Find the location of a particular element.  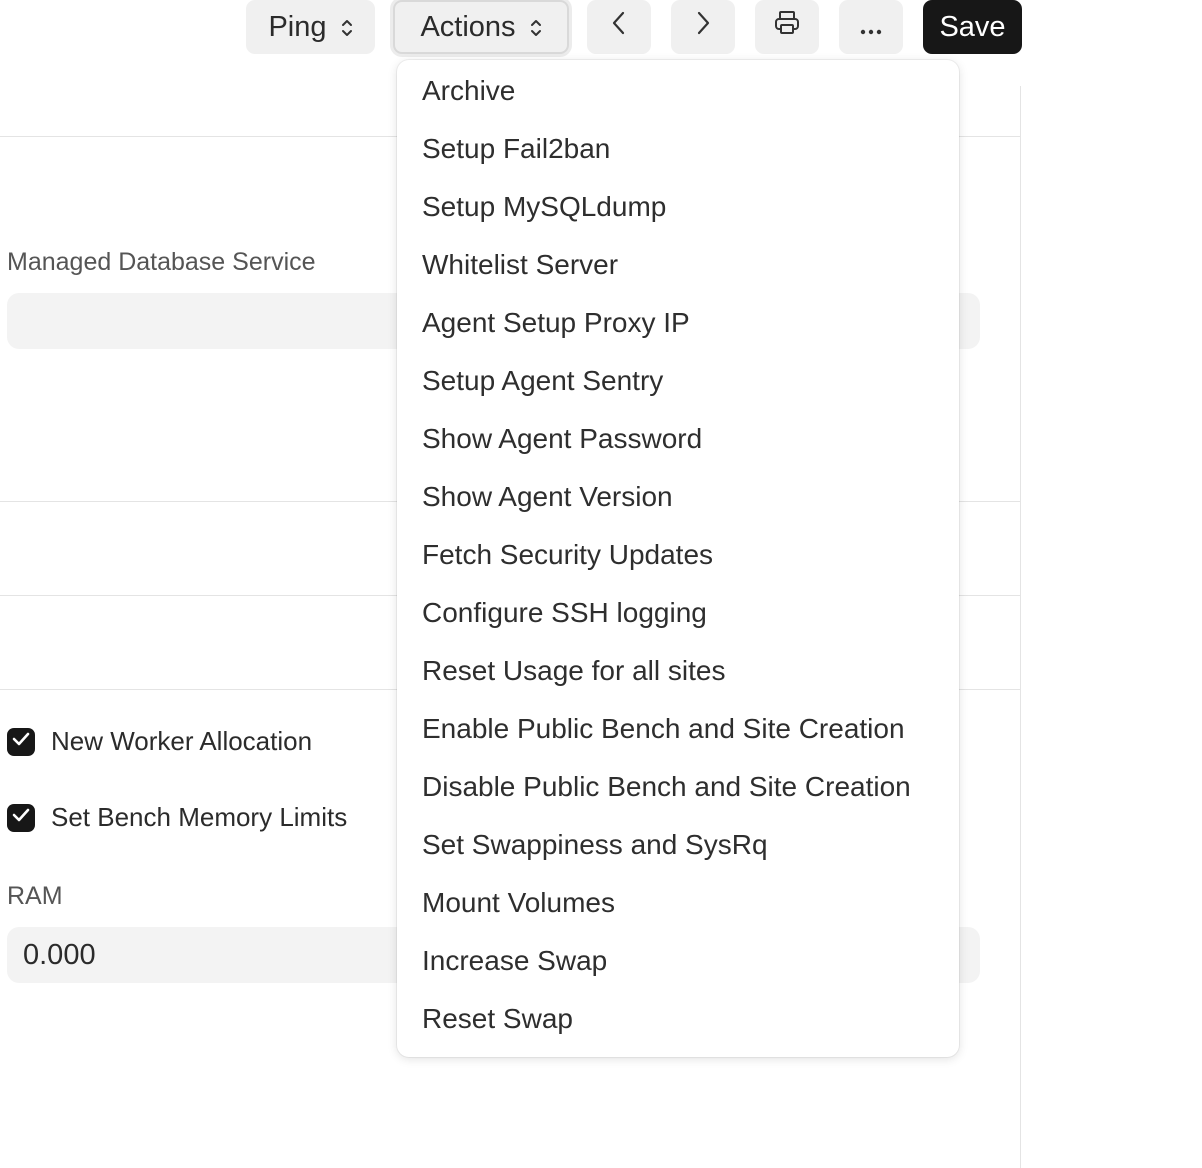

ping-button: Ping is located at coordinates (310, 27).